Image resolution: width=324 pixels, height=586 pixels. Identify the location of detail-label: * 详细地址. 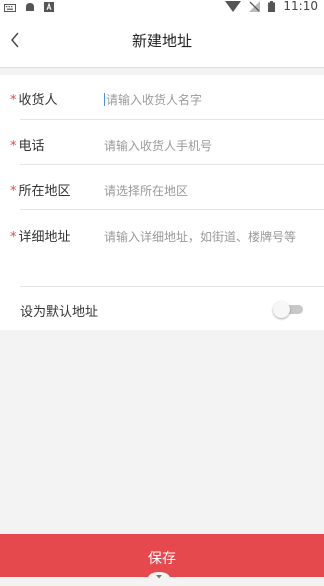
(40, 235).